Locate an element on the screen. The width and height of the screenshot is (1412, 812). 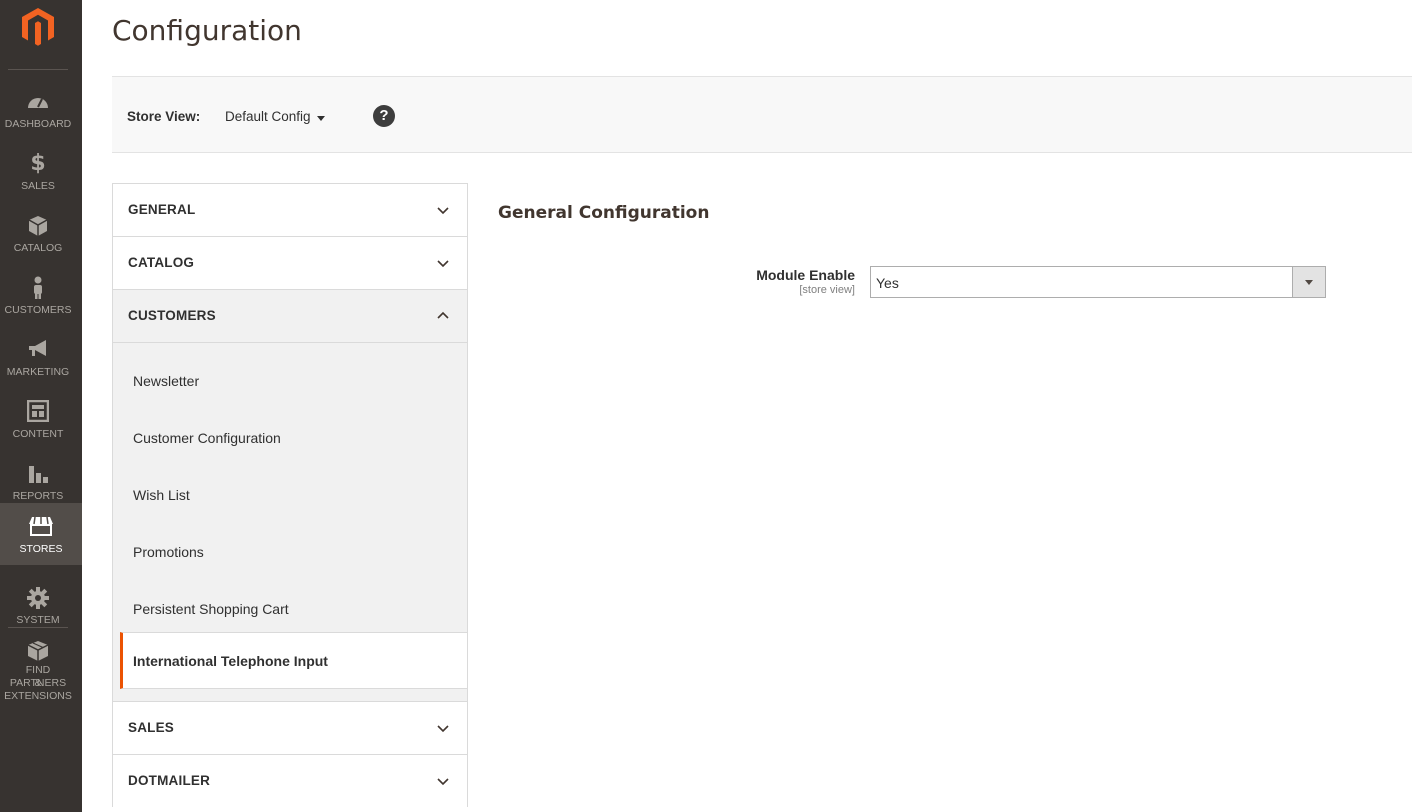
blocks-icon is located at coordinates (38, 651).